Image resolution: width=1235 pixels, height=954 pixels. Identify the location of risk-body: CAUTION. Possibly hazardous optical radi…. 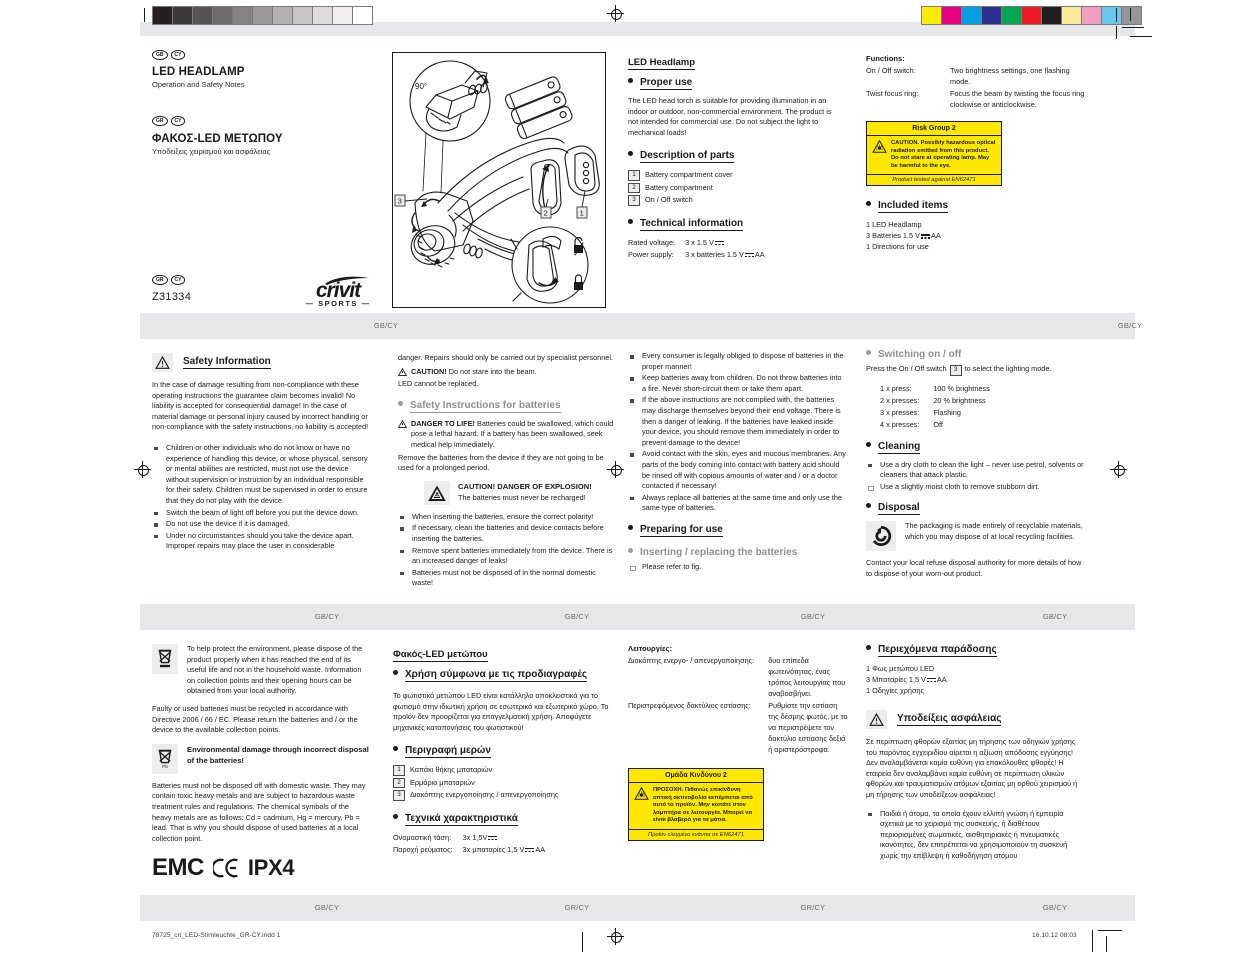
(943, 154).